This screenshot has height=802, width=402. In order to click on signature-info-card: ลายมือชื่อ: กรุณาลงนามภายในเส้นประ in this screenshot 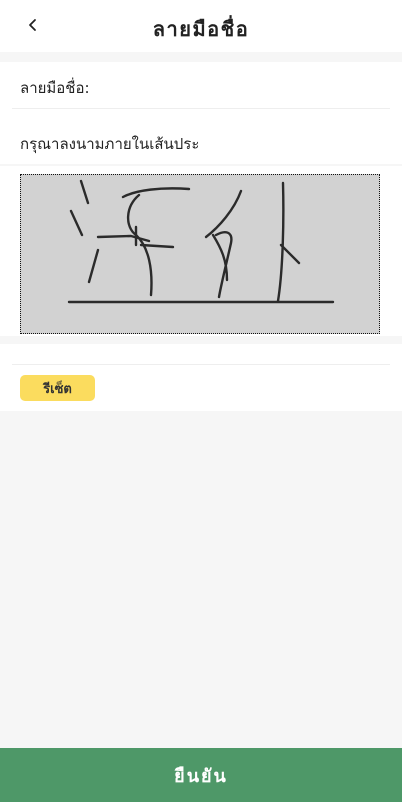, I will do `click(201, 113)`.